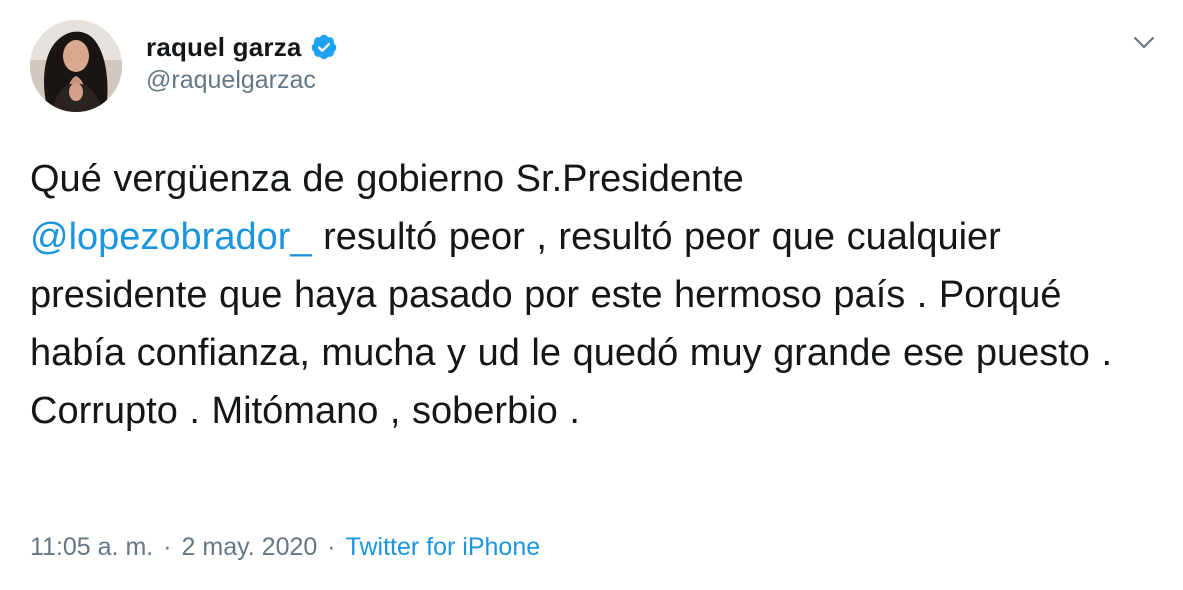 This screenshot has height=590, width=1183. I want to click on verified-badge-icon, so click(324, 47).